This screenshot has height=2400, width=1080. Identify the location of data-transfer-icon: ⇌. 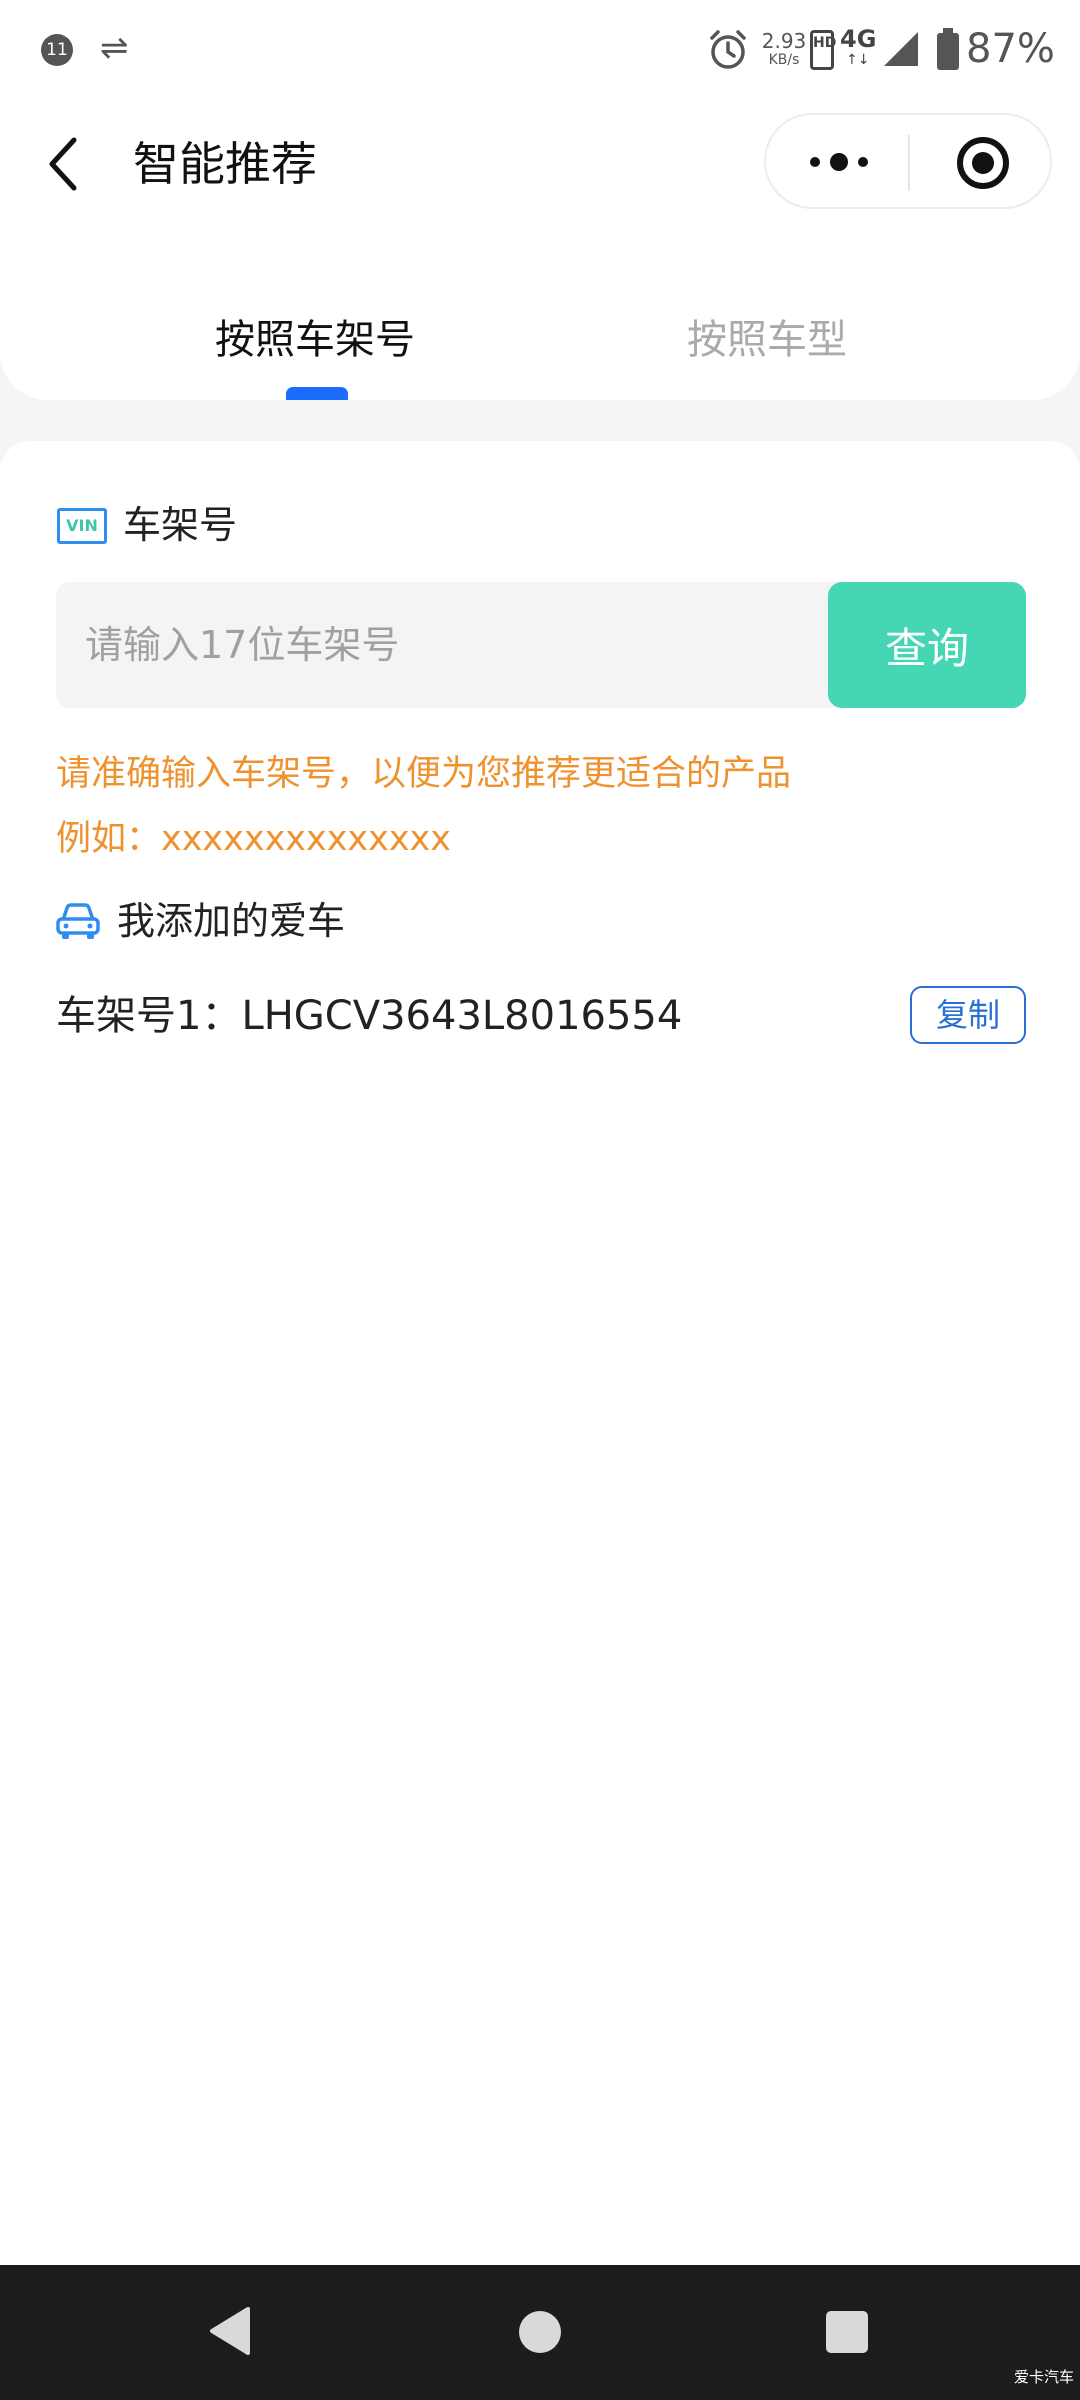
(114, 48).